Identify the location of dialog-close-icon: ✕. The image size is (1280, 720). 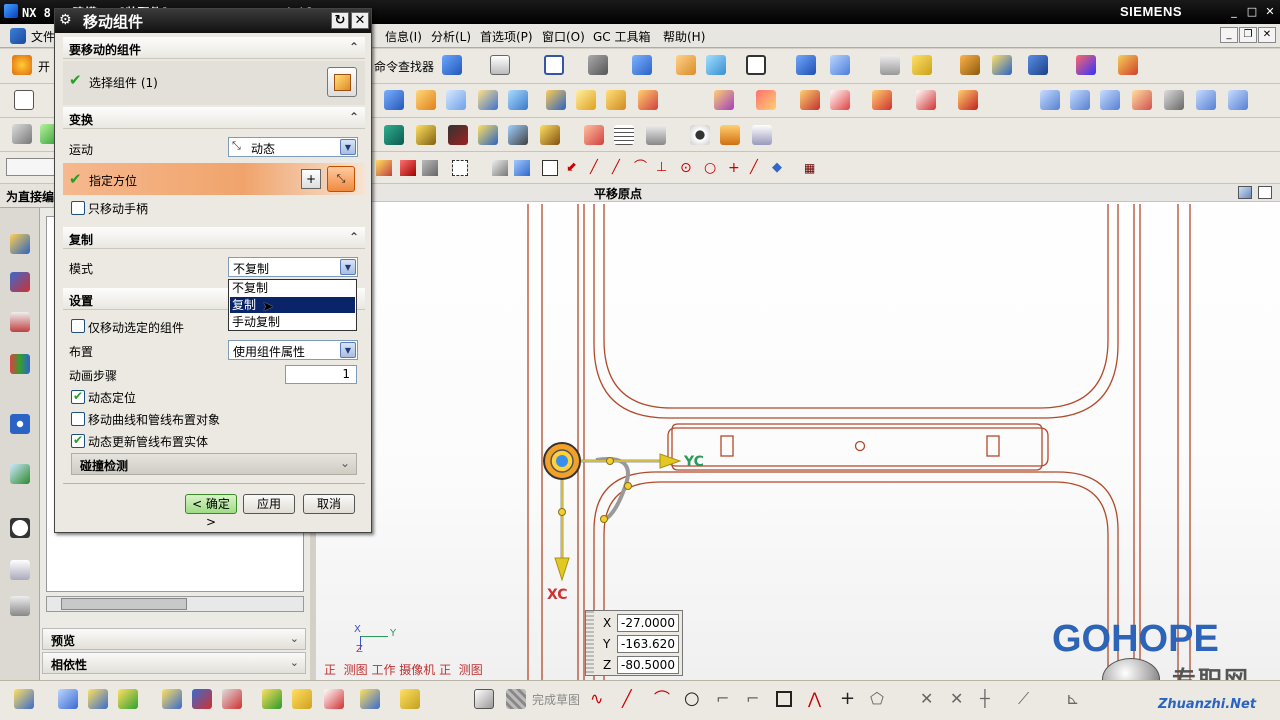
(360, 20).